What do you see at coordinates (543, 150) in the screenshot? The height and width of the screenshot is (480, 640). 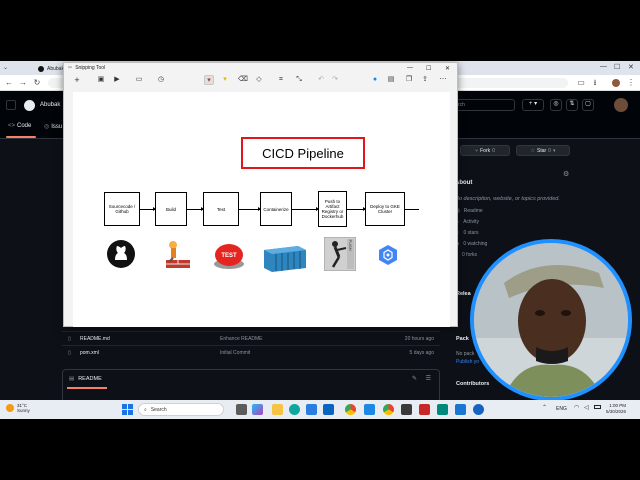 I see `star-button: ☆ Star 0 ▾` at bounding box center [543, 150].